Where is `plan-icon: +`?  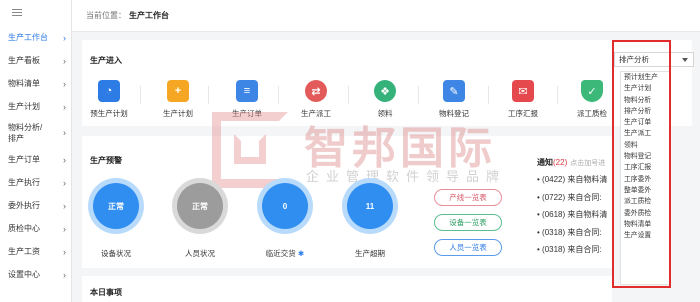
plan-icon: + is located at coordinates (178, 91).